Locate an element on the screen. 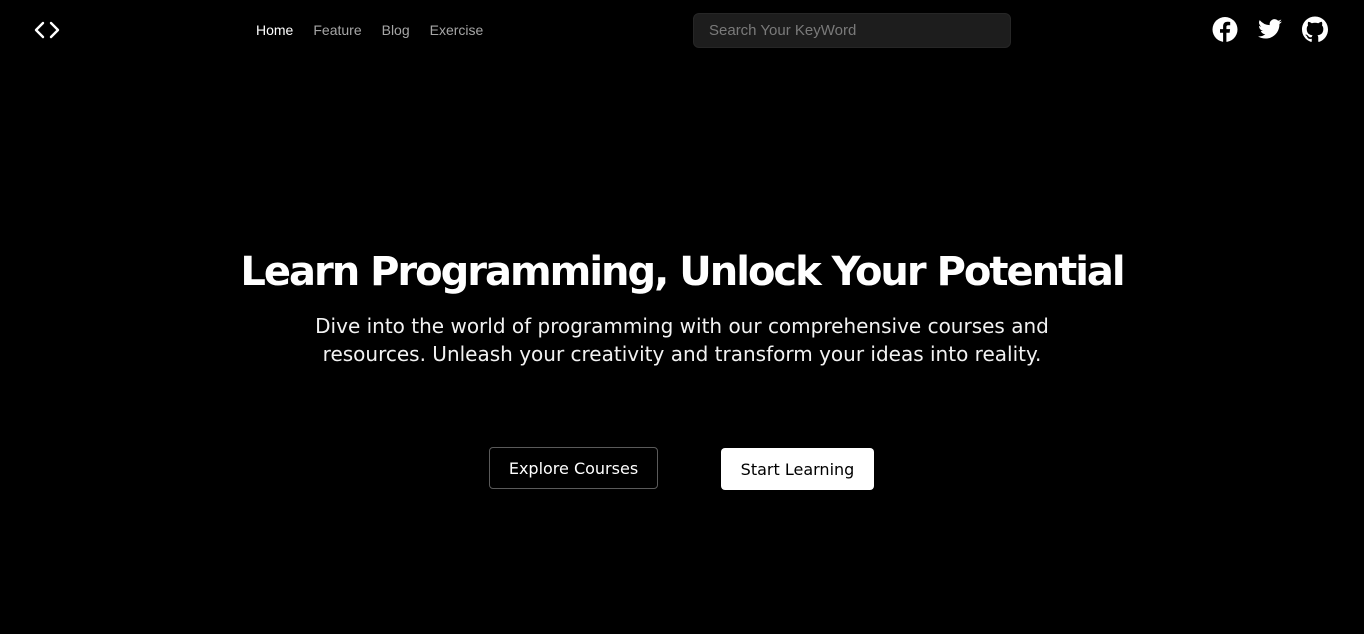 This screenshot has width=1364, height=634. twitter-icon is located at coordinates (1270, 29).